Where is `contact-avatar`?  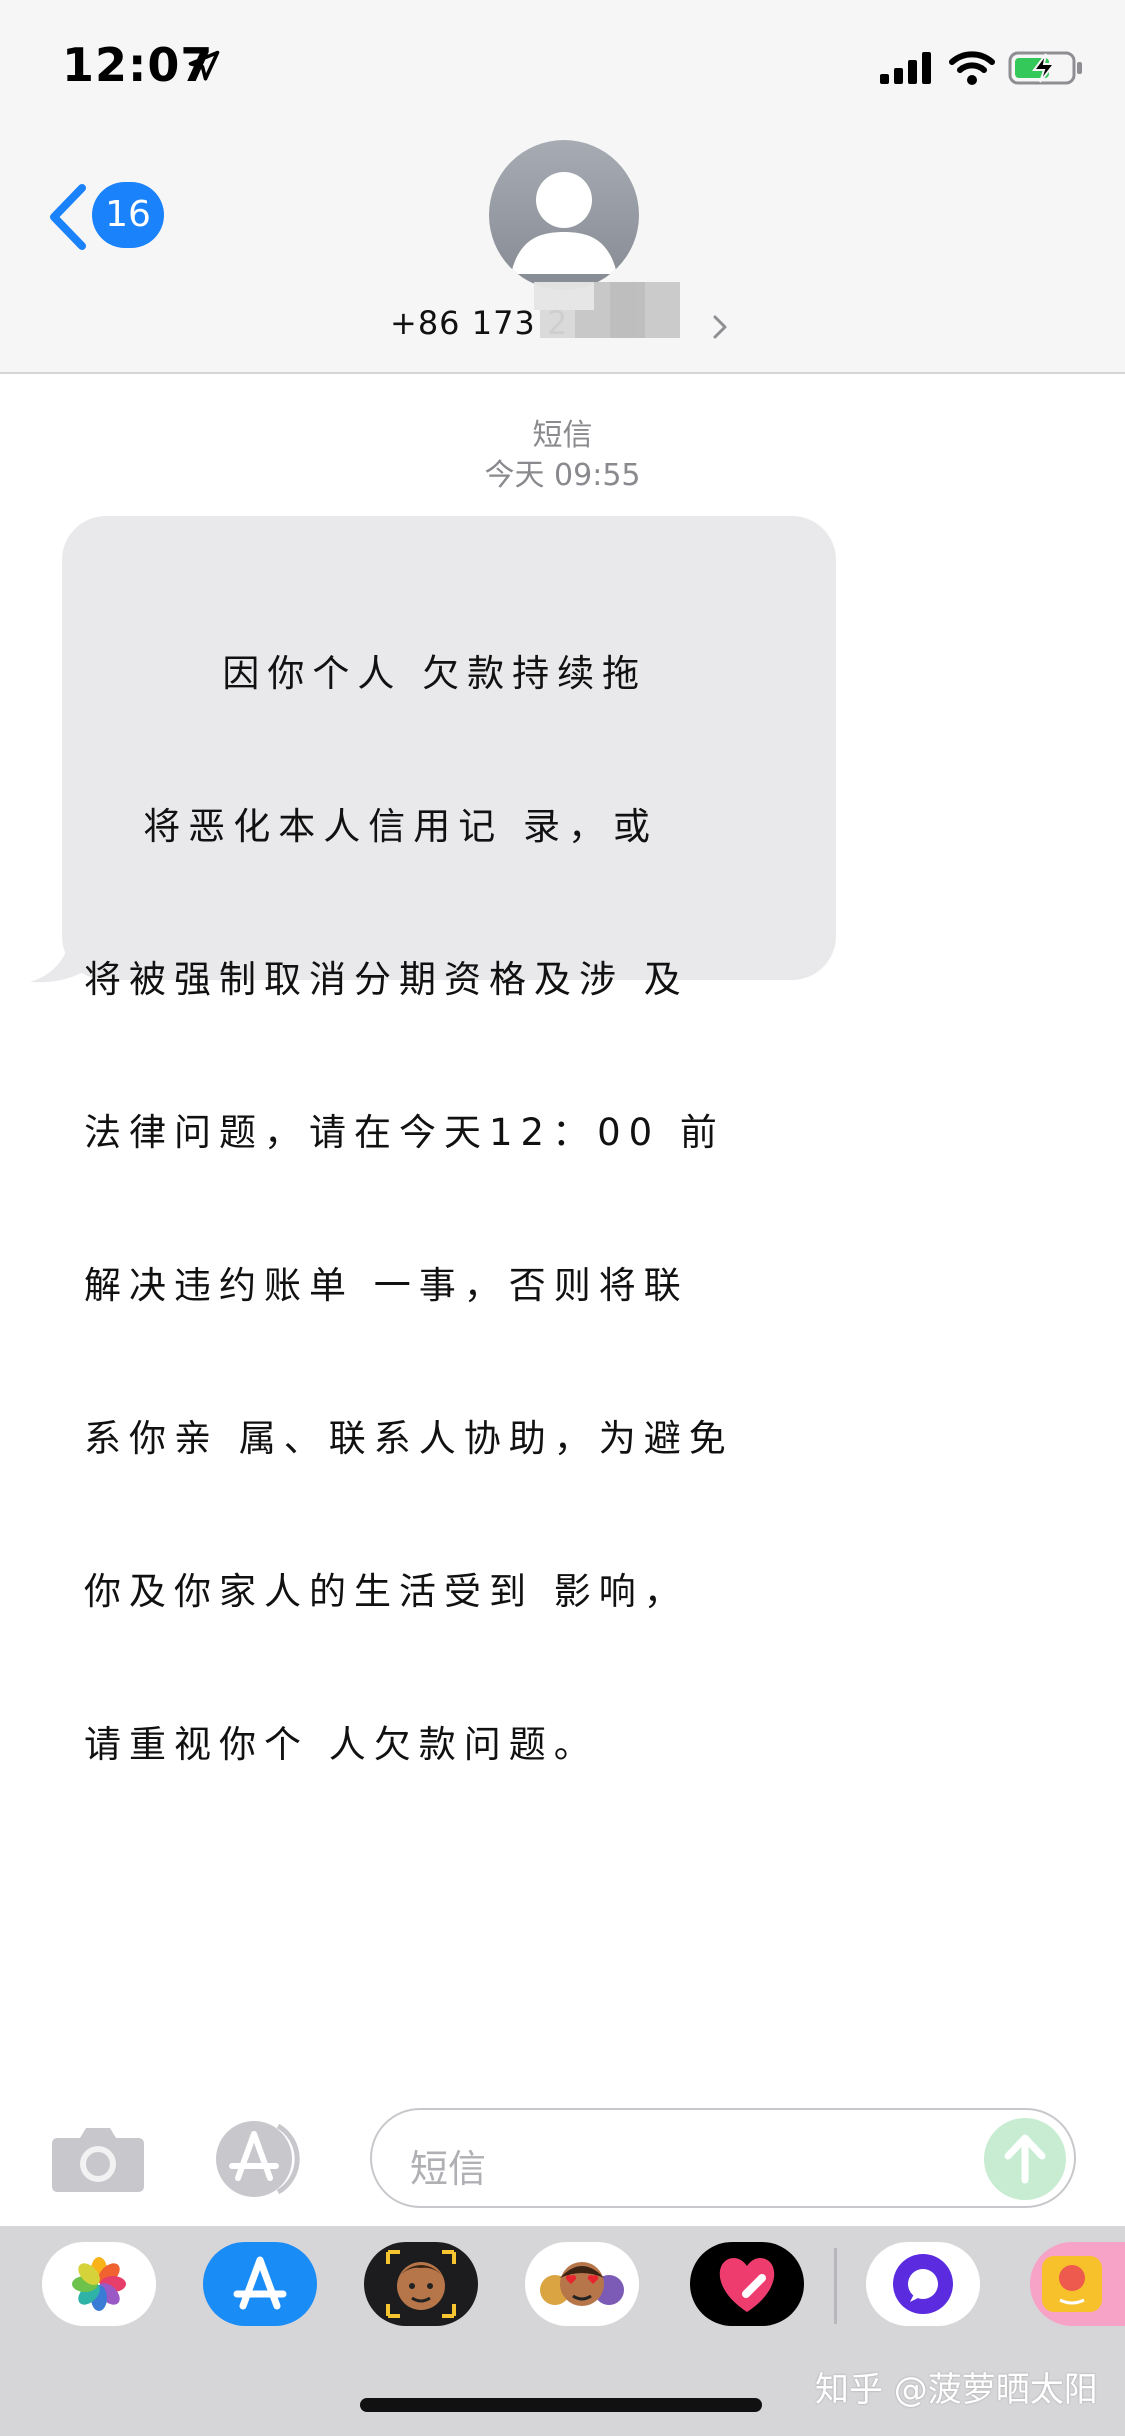
contact-avatar is located at coordinates (564, 215).